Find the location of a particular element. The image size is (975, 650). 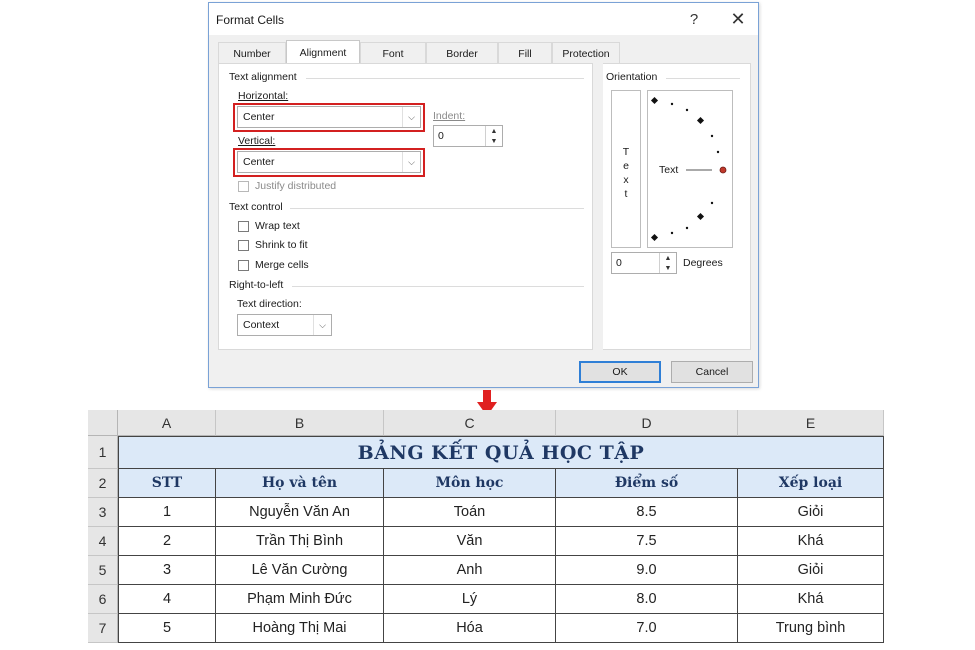

vertical-text-letter: x is located at coordinates (626, 180).